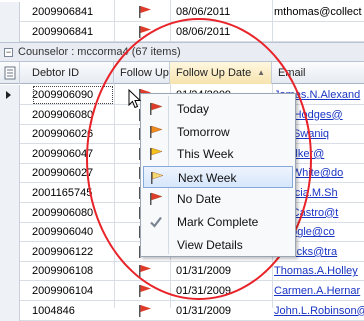  I want to click on debtor-id-cell: 2009906027, so click(63, 173).